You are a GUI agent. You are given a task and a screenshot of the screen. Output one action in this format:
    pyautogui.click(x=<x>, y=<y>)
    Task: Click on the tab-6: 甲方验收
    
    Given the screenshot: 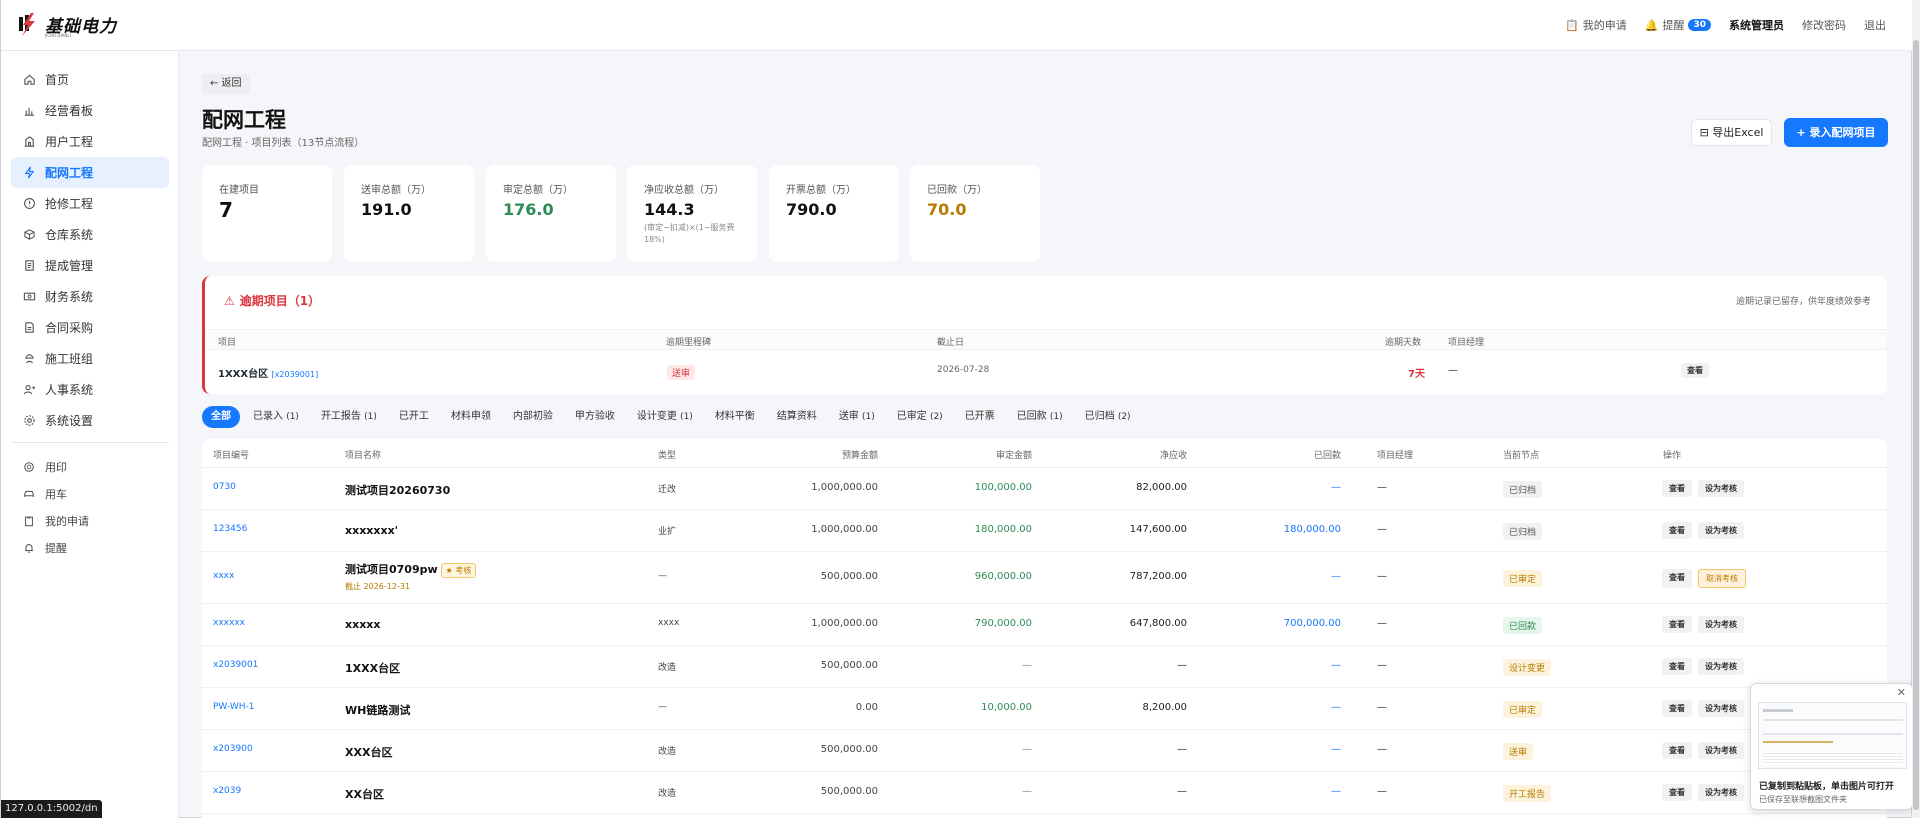 What is the action you would take?
    pyautogui.click(x=595, y=417)
    